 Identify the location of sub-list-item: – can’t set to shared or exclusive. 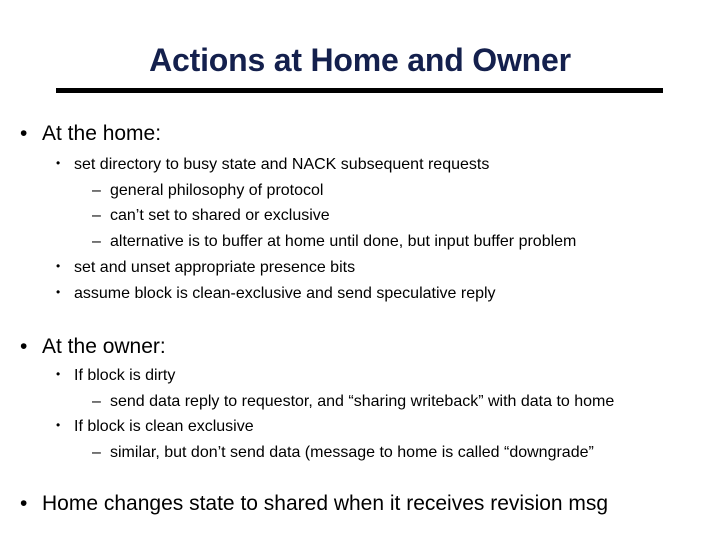
(211, 216).